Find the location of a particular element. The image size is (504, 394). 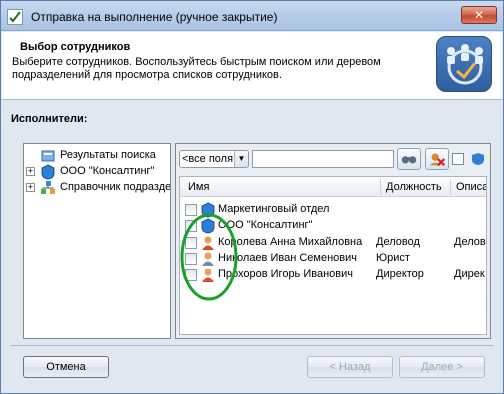

cell-description: Делов is located at coordinates (470, 242).